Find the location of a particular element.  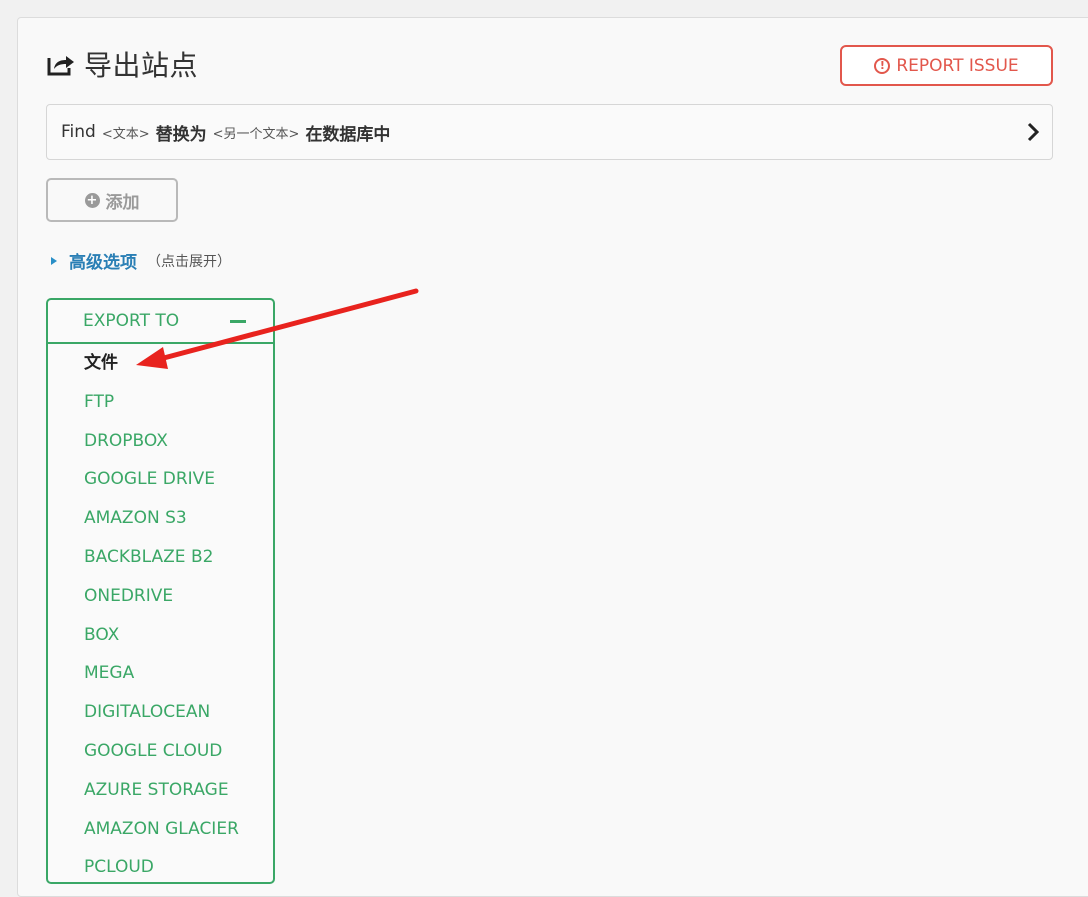

export-share-icon is located at coordinates (61, 64).